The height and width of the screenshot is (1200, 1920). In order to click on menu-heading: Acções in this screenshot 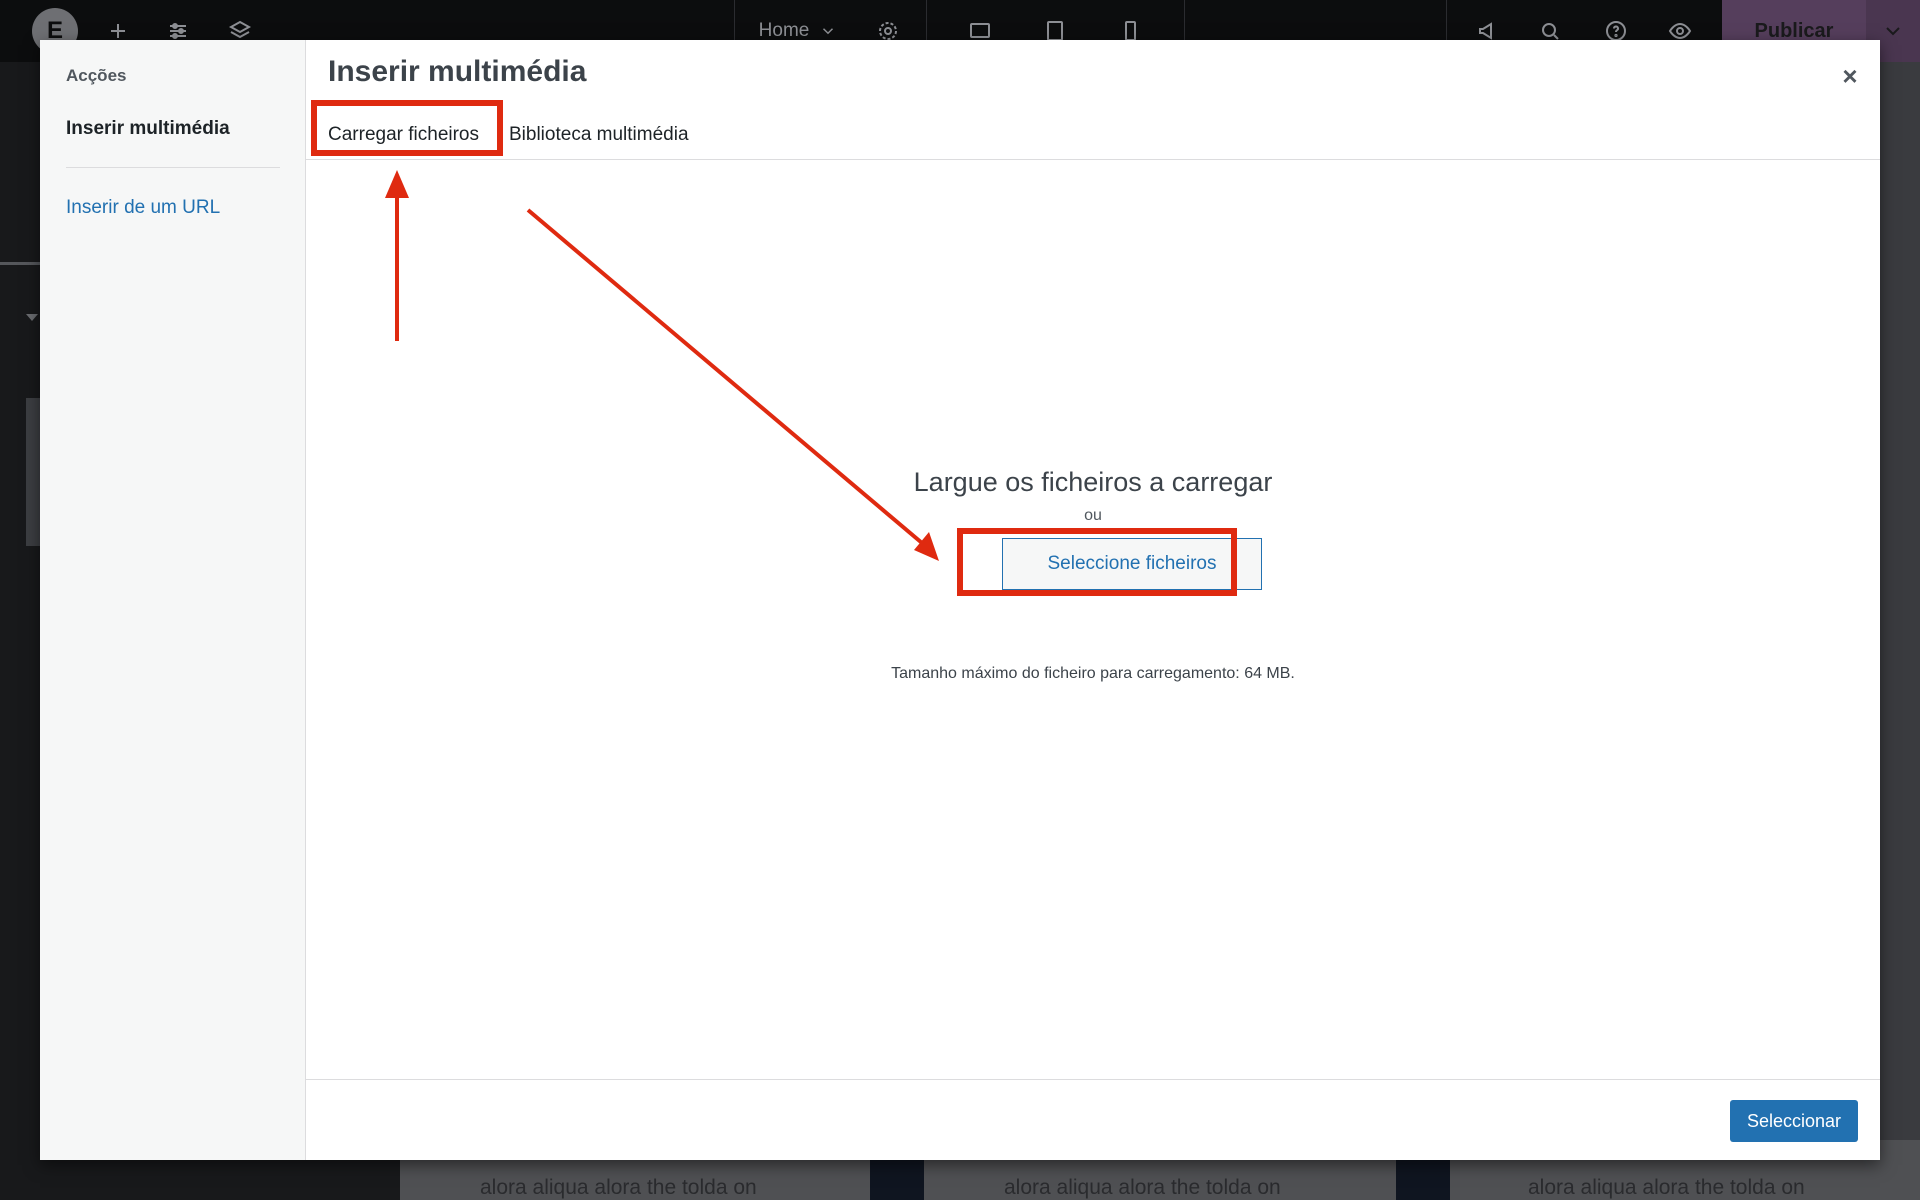, I will do `click(96, 75)`.